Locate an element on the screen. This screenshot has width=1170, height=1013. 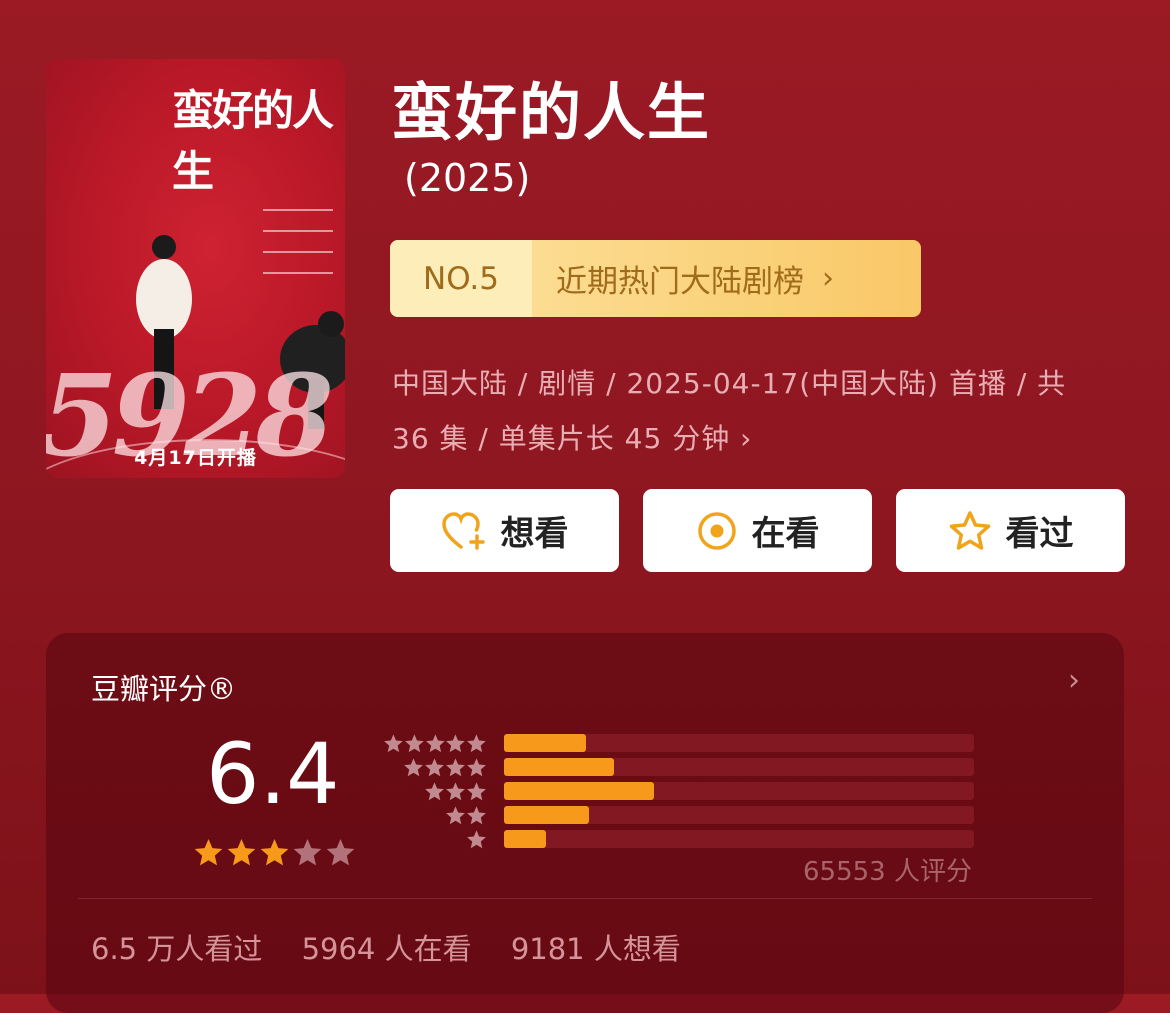
rank-list-name: 近期热门大陆剧榜 › is located at coordinates (726, 278).